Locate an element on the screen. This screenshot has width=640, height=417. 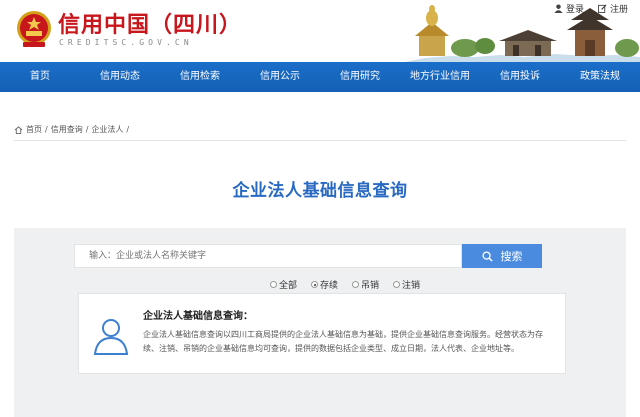
filter-all: 全部 is located at coordinates (283, 284).